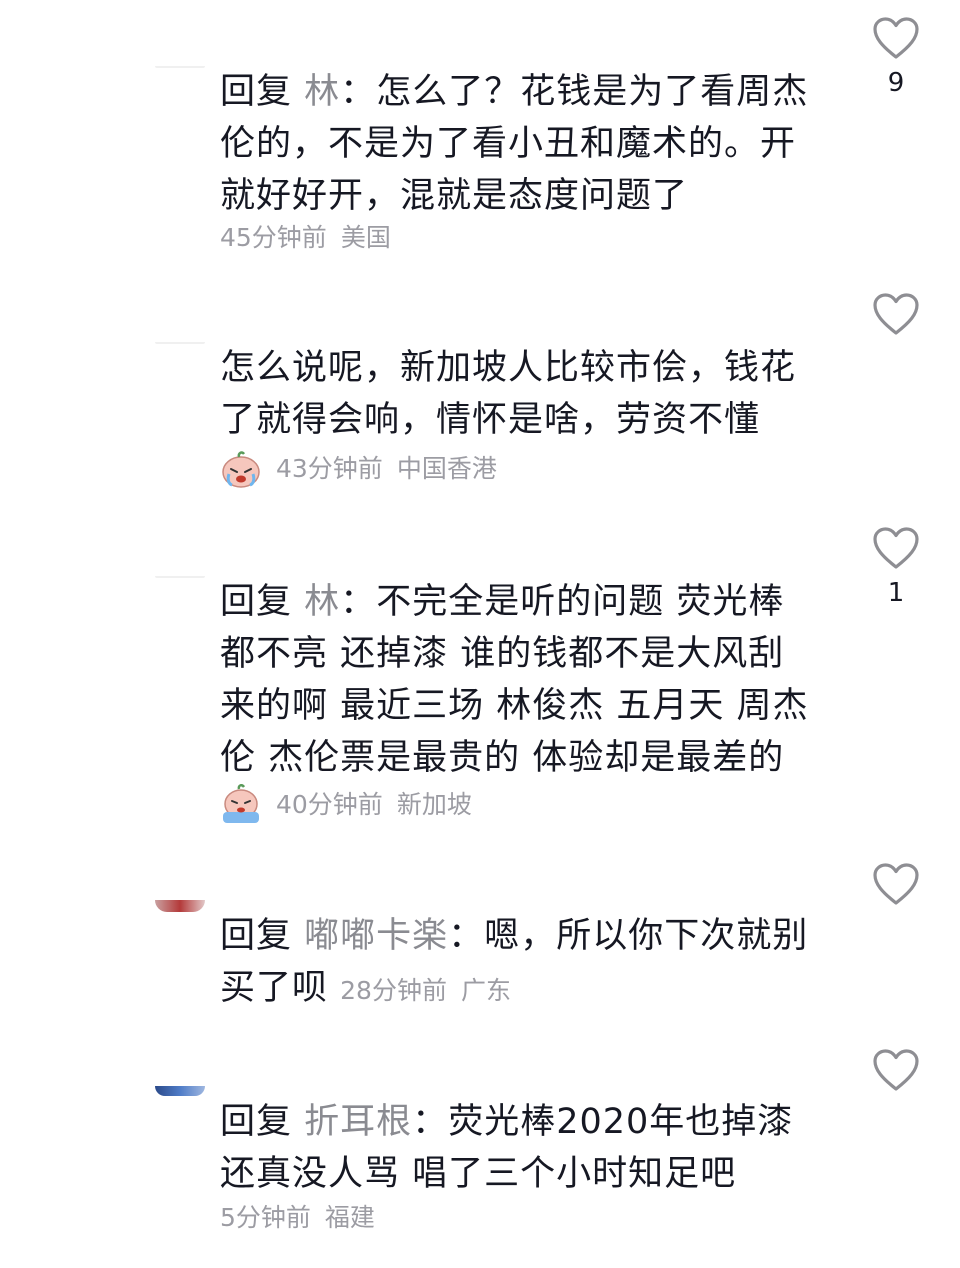  What do you see at coordinates (329, 468) in the screenshot?
I see `comment-time: 43分钟前` at bounding box center [329, 468].